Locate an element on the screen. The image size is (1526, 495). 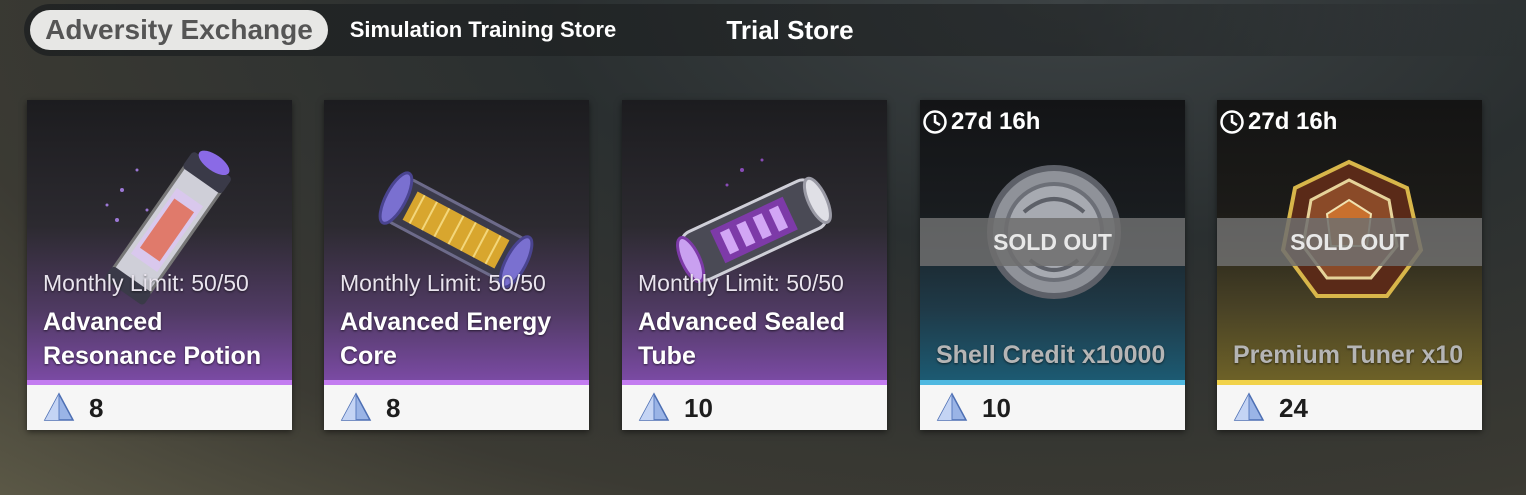
item-name: Advanced Resonance Potion is located at coordinates (152, 339).